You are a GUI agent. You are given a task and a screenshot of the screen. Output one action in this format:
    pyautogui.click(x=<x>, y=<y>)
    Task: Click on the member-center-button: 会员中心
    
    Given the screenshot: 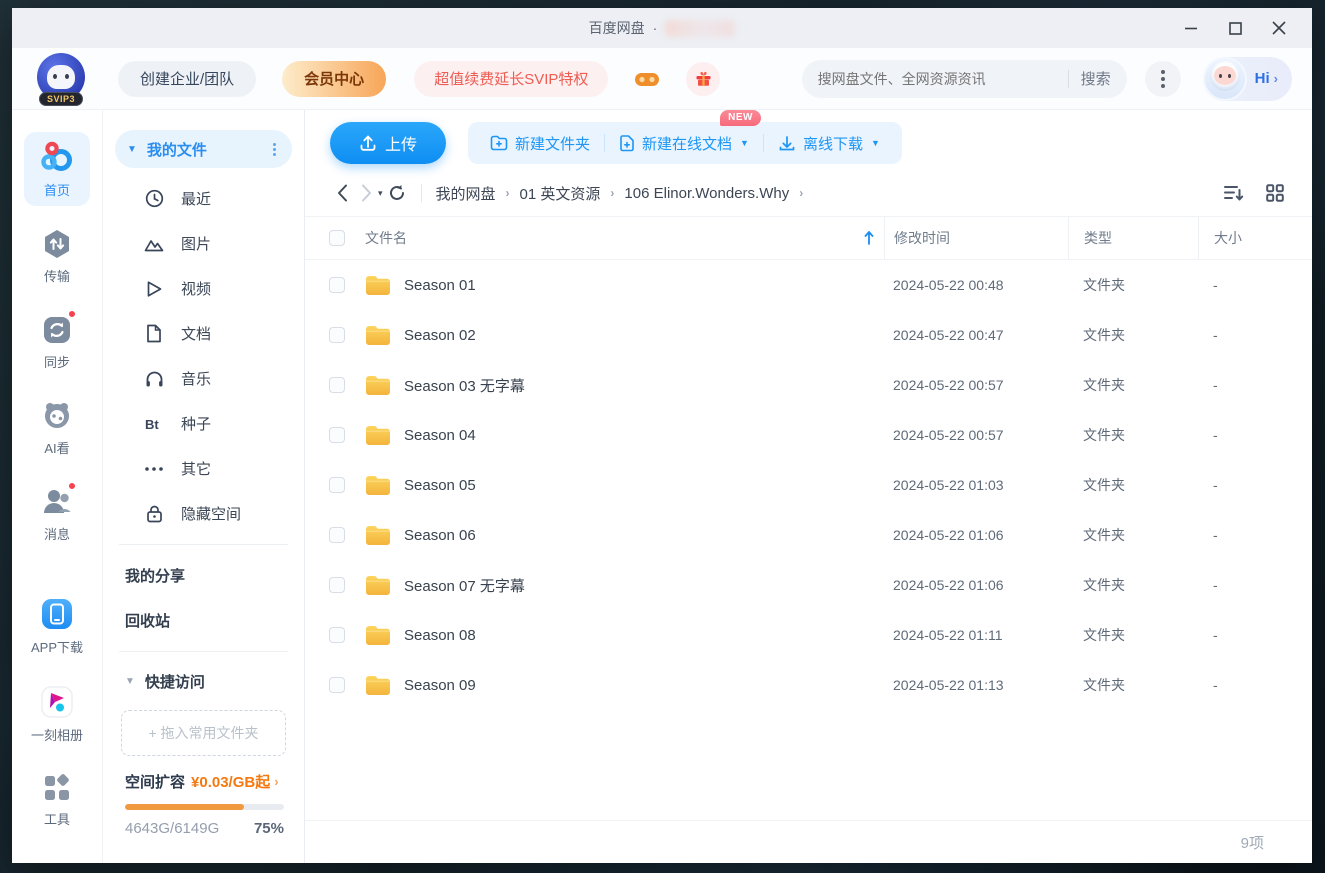 What is the action you would take?
    pyautogui.click(x=334, y=78)
    